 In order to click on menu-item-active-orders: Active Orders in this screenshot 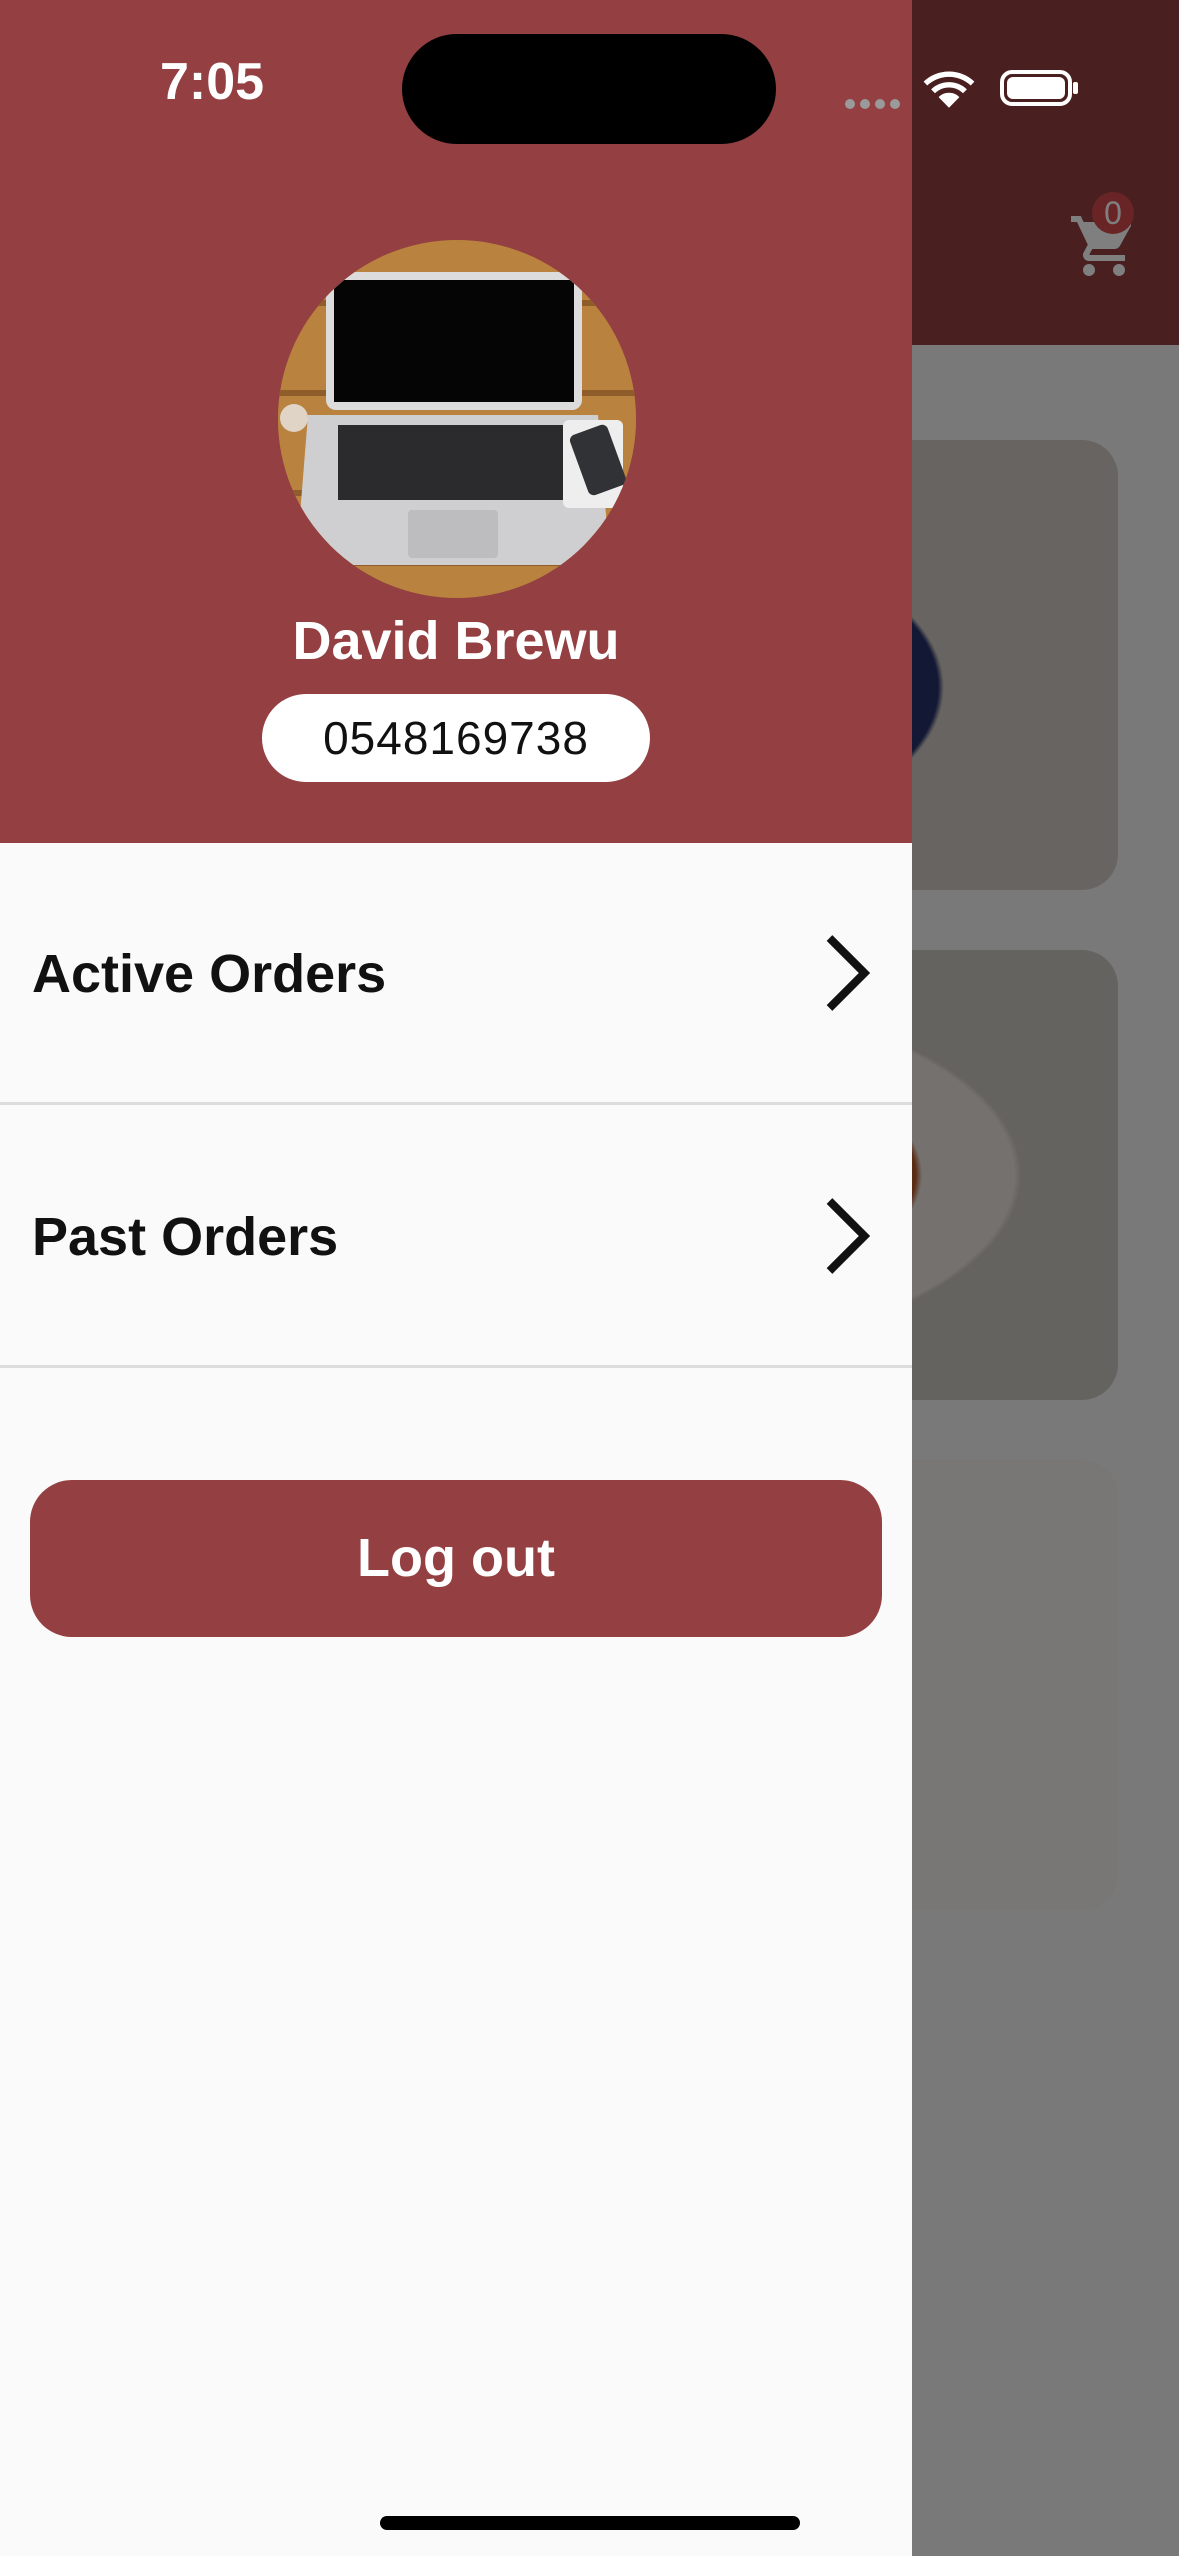, I will do `click(456, 974)`.